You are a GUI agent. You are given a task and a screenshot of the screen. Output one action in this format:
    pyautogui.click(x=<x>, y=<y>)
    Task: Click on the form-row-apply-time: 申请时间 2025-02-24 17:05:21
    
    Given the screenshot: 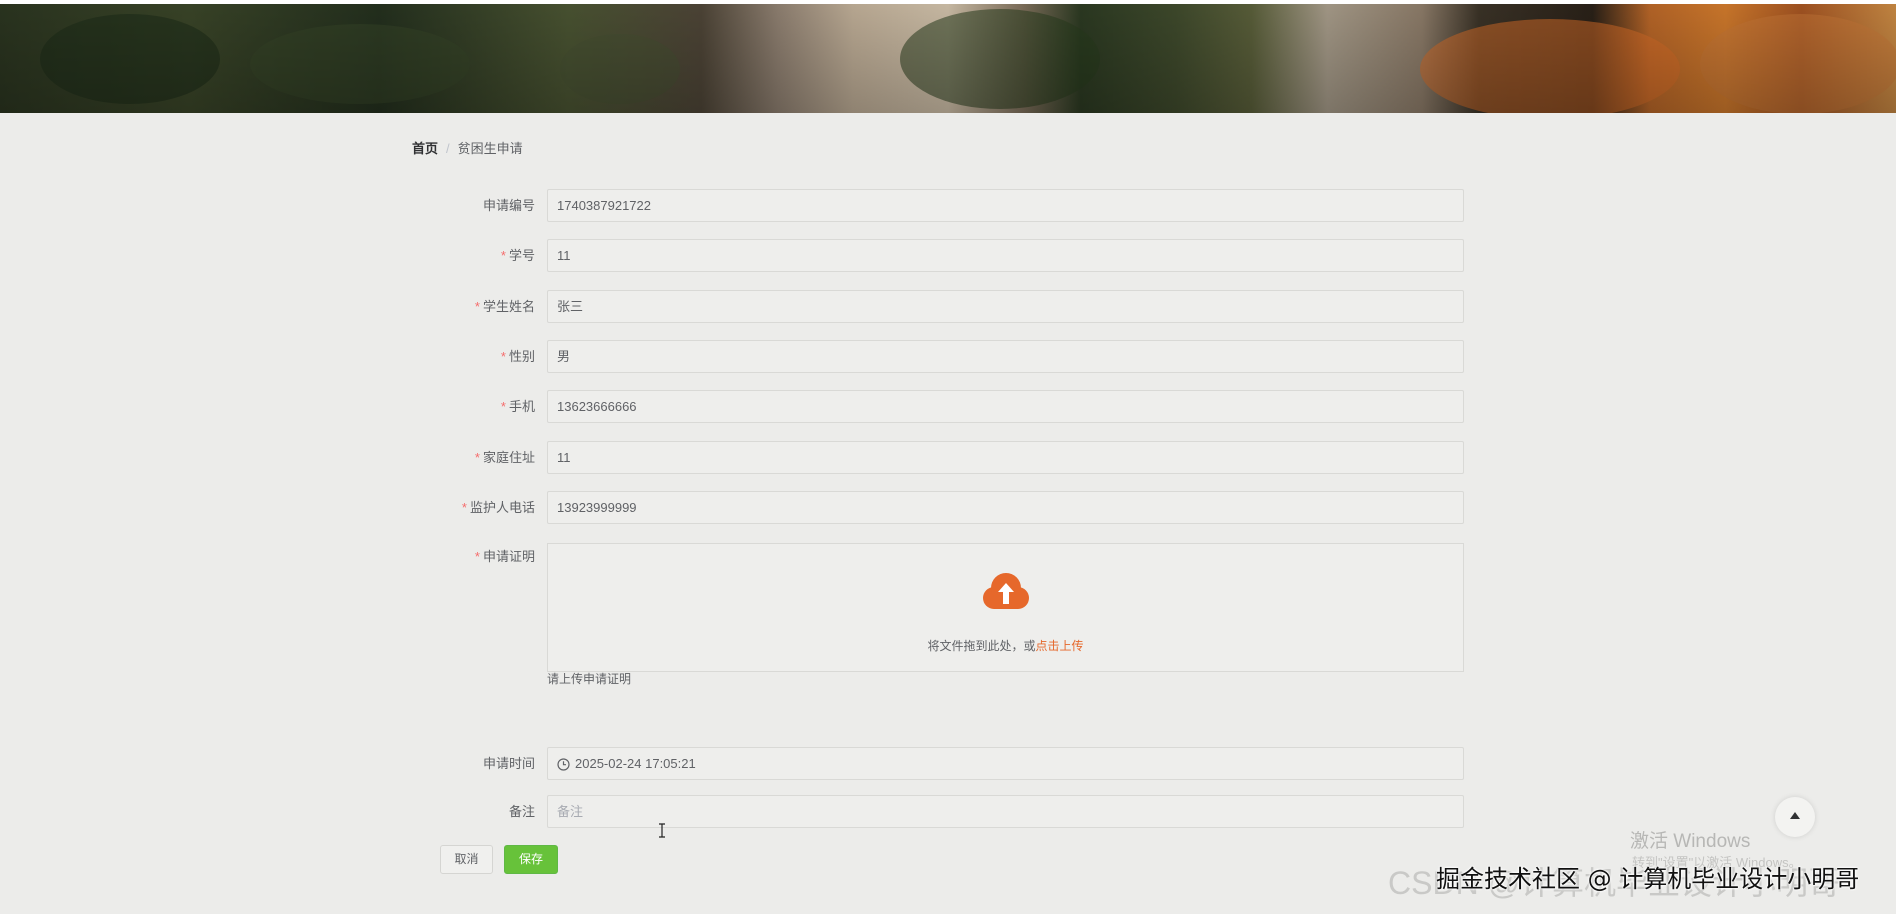 What is the action you would take?
    pyautogui.click(x=942, y=763)
    